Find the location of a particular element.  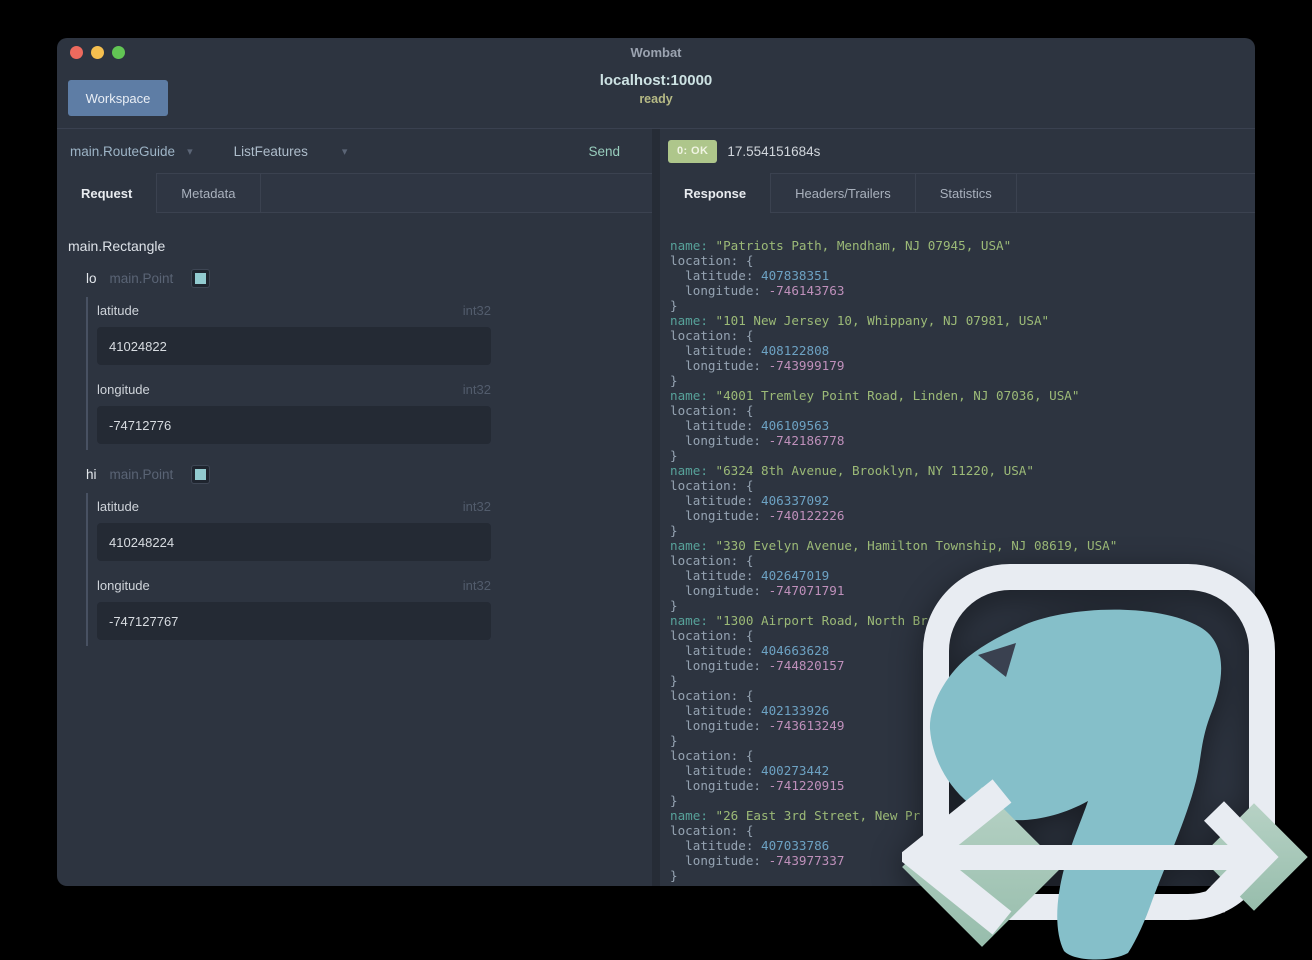

service-selector: main.RouteGuide ▾ is located at coordinates (131, 151).